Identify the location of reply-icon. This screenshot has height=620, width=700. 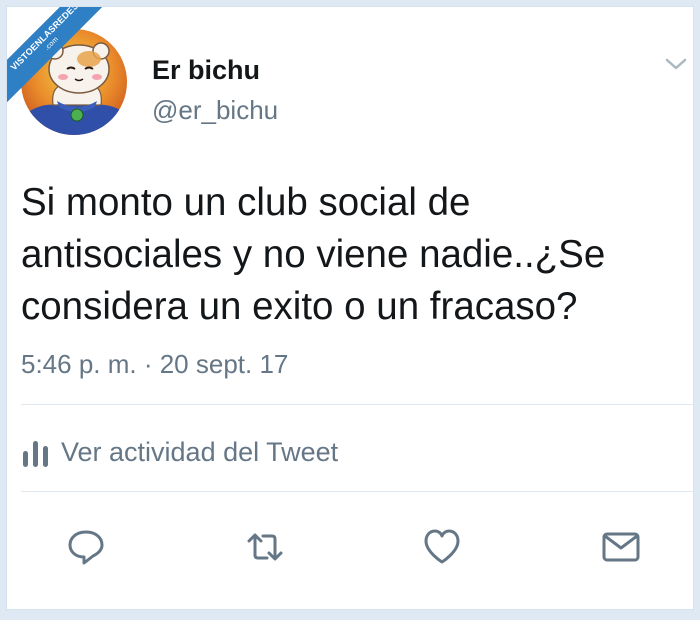
(86, 547).